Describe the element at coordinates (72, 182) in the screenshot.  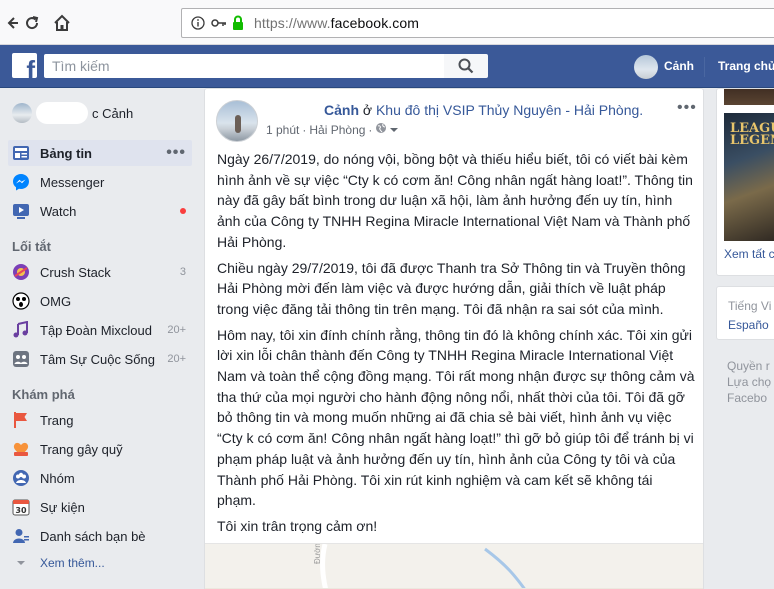
I see `sidebar-item-label: Messenger` at that location.